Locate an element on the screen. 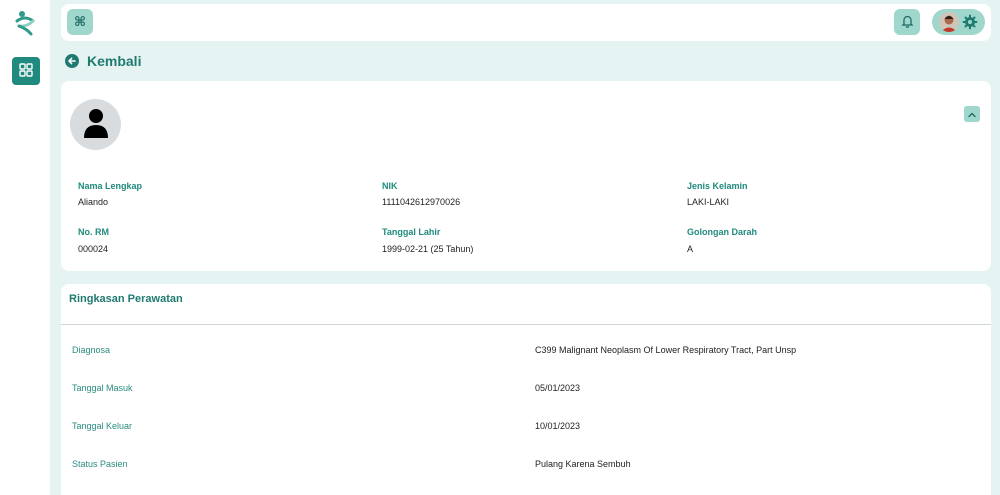 The width and height of the screenshot is (1000, 495). sidebar is located at coordinates (25, 247).